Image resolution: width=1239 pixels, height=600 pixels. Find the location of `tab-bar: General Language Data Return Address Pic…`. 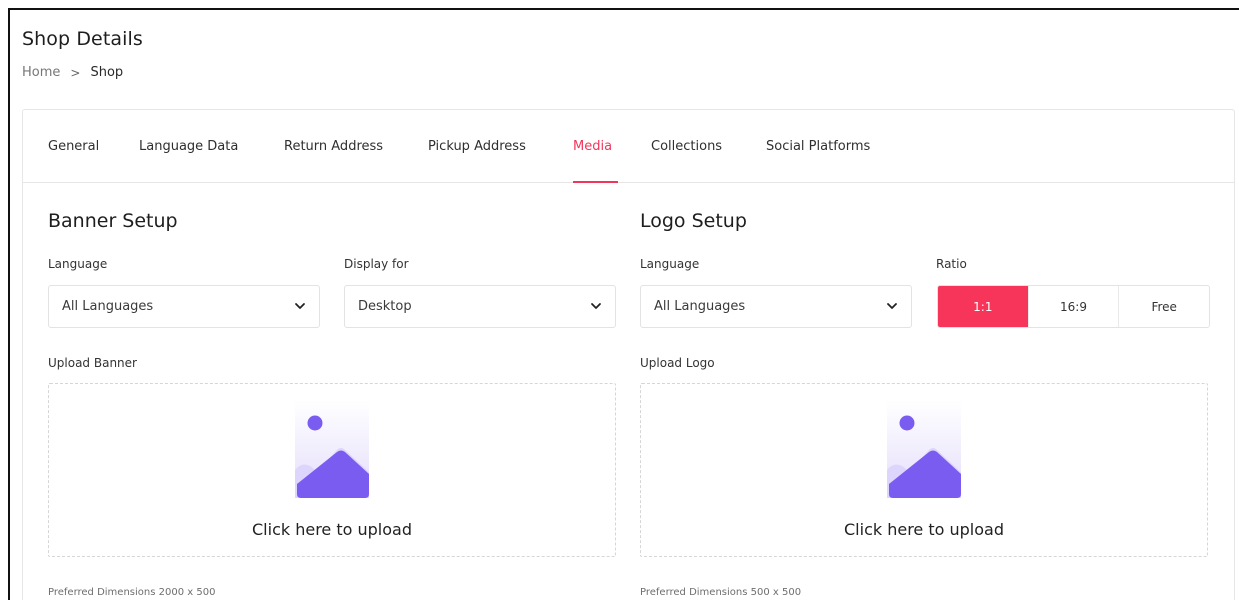

tab-bar: General Language Data Return Address Pic… is located at coordinates (628, 146).